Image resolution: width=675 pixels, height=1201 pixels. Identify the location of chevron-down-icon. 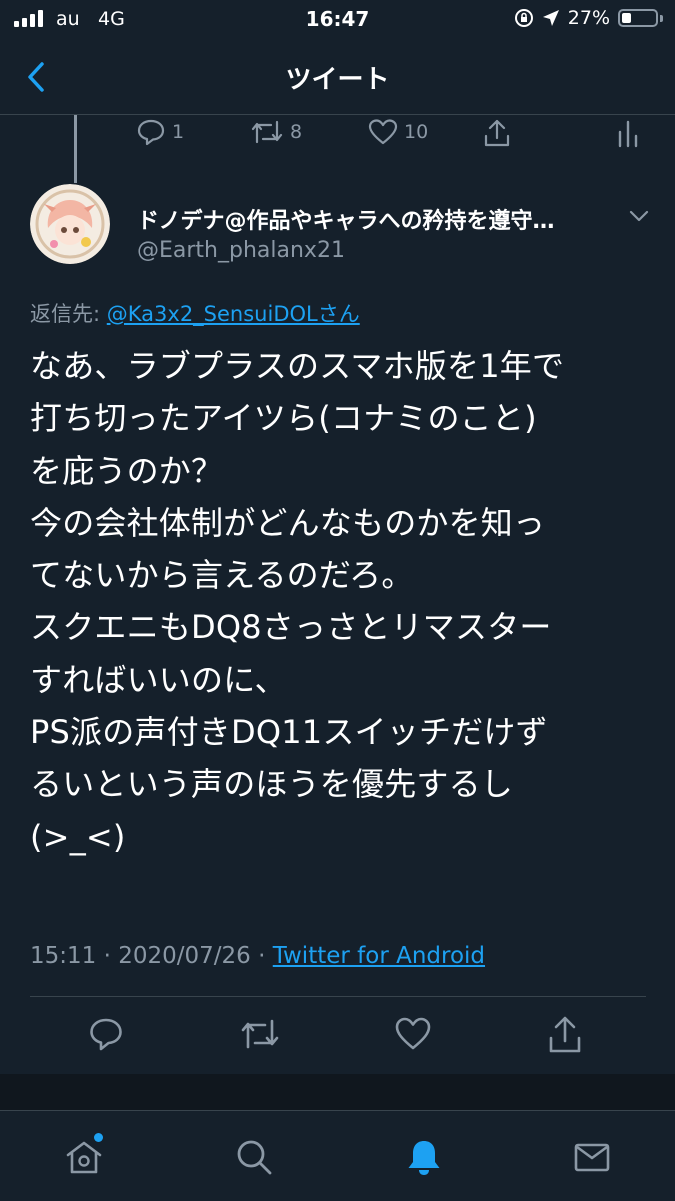
(639, 216).